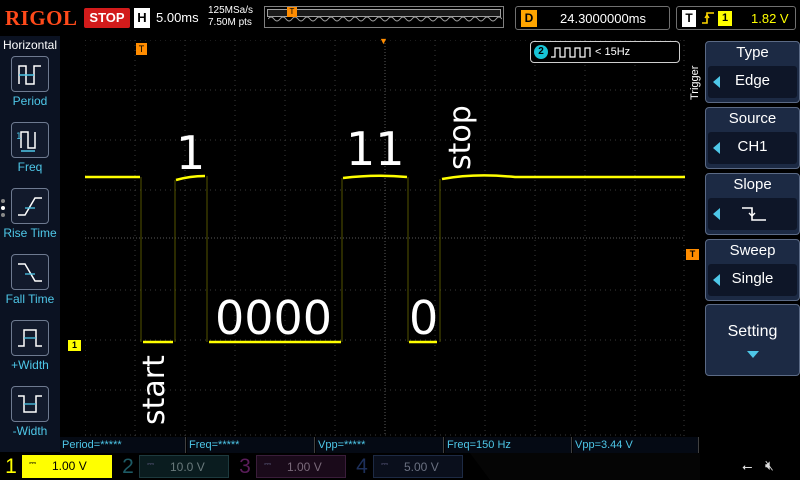 This screenshot has height=480, width=800. Describe the element at coordinates (736, 18) in the screenshot. I see `trigger-status: T 1 1.82 V` at that location.